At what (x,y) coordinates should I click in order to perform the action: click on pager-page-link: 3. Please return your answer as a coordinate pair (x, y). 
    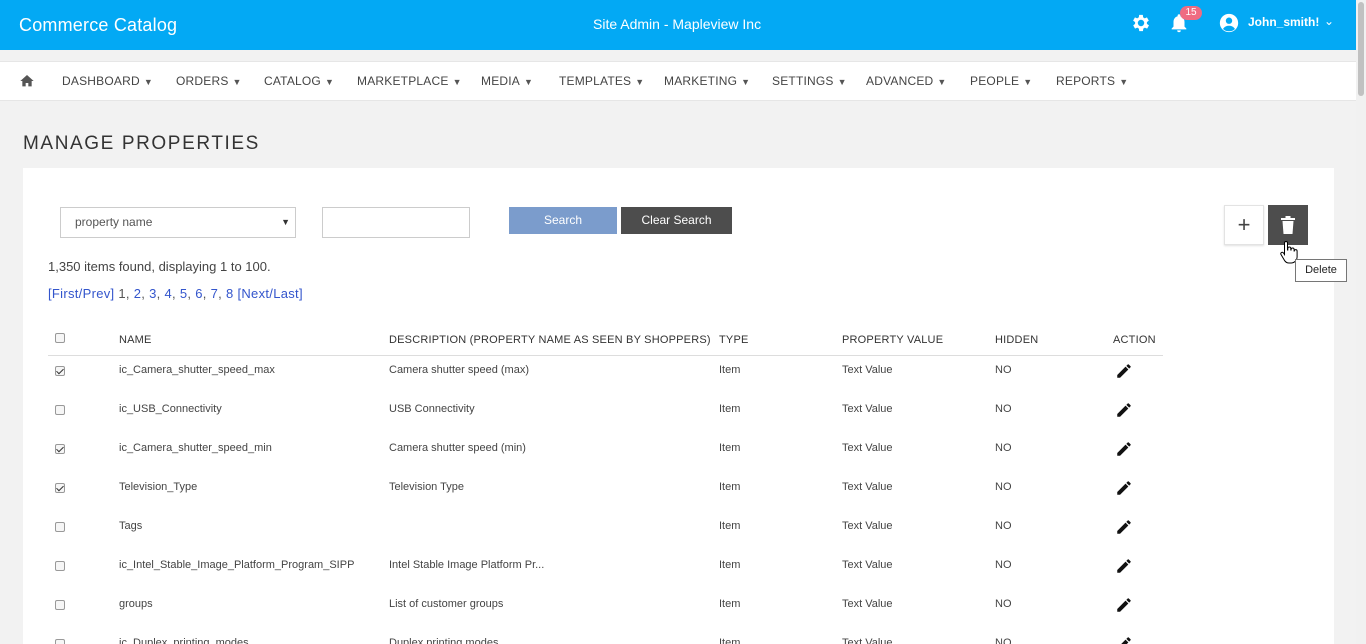
    Looking at the image, I should click on (153, 293).